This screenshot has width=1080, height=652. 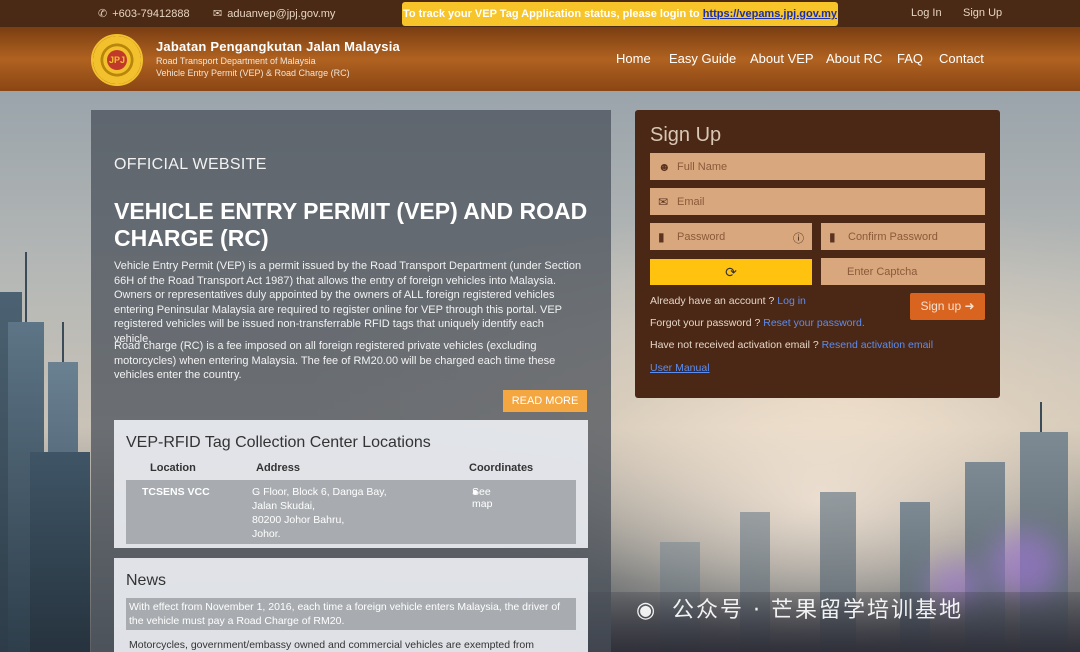 I want to click on email-address: aduanvep@jpj.gov.my, so click(x=281, y=13).